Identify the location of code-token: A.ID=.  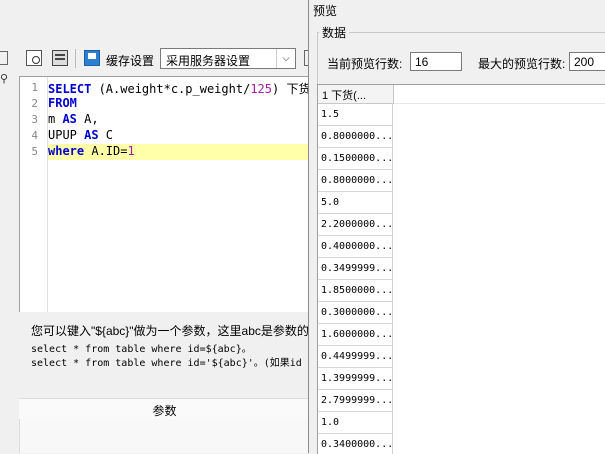
(106, 151).